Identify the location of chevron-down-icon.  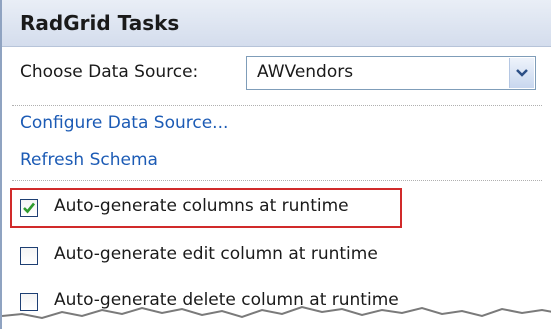
(522, 73).